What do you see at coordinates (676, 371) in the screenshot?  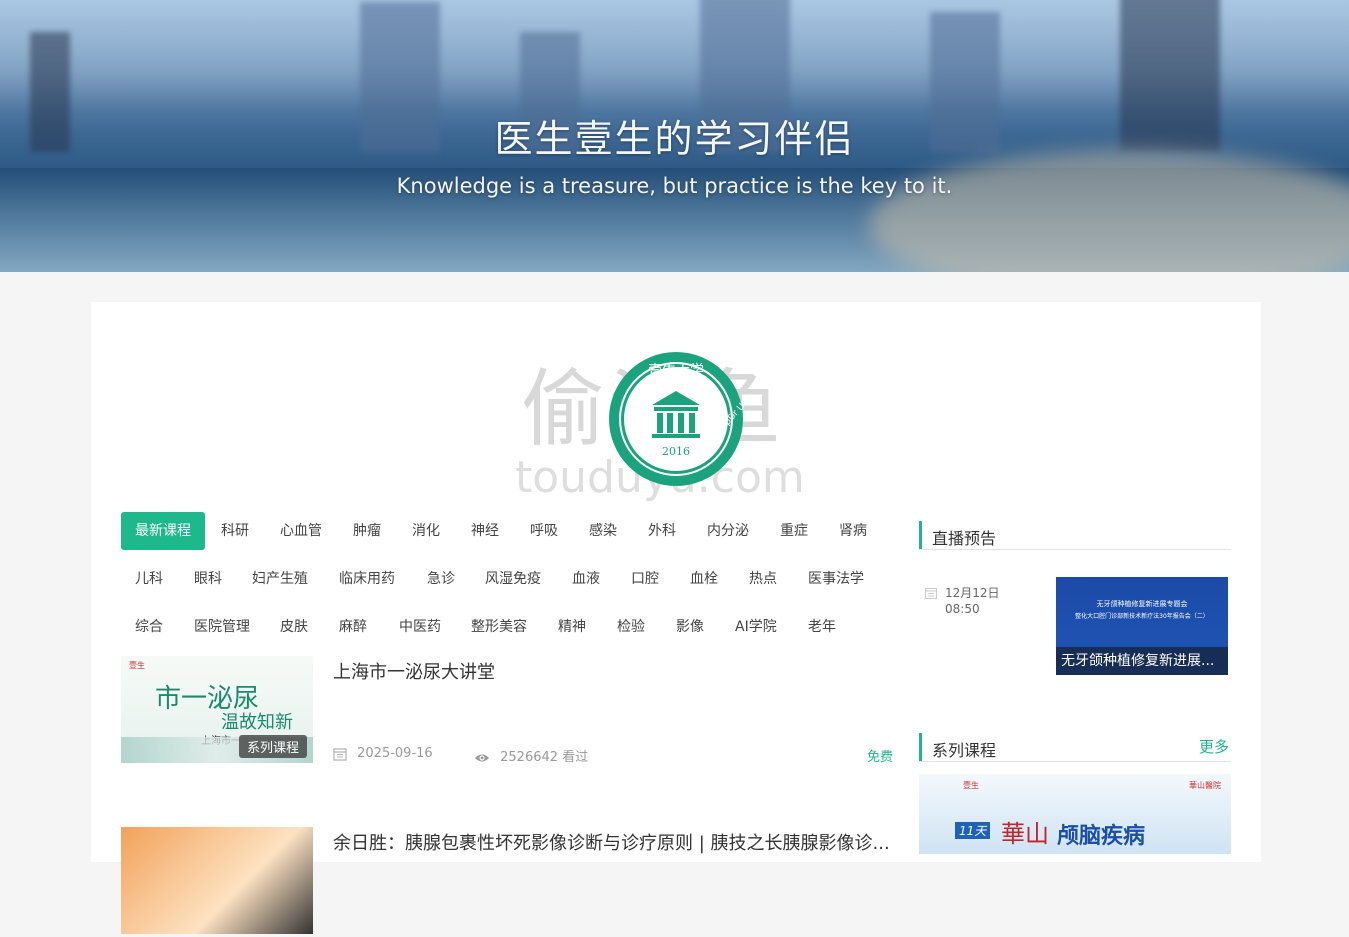 I see `logo-arc-text: 壹生大学` at bounding box center [676, 371].